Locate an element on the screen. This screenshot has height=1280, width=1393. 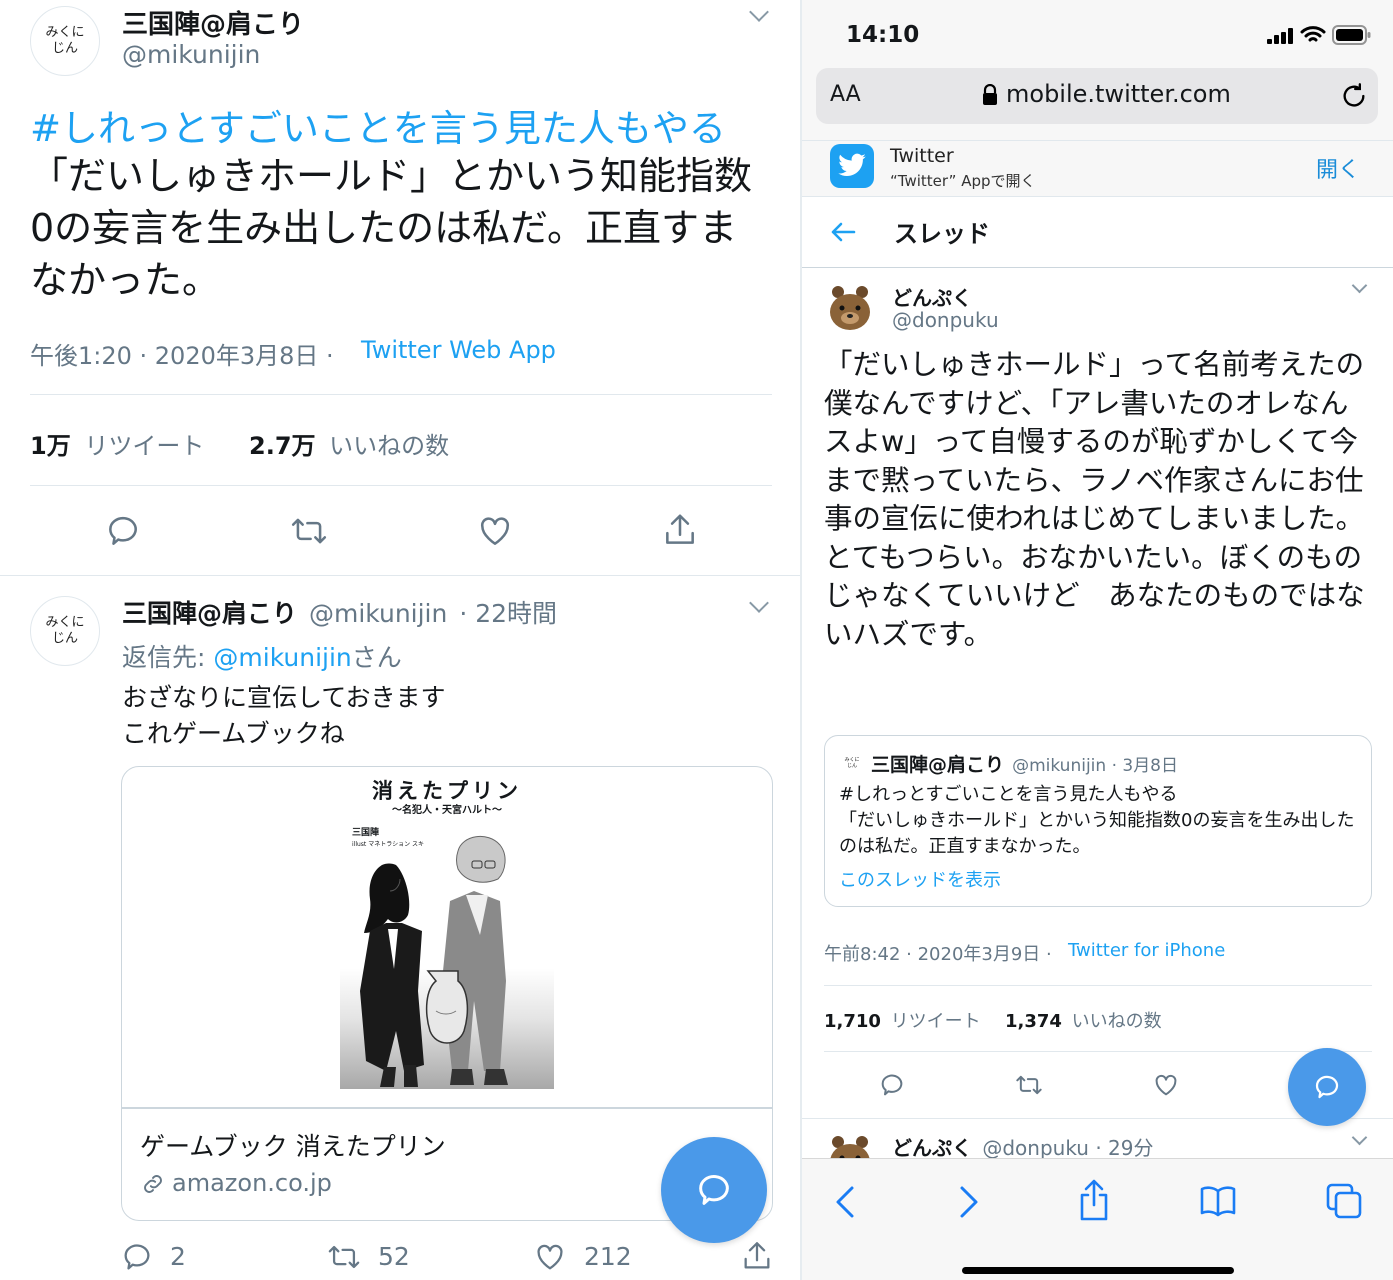
reply-suffix: さん is located at coordinates (376, 657).